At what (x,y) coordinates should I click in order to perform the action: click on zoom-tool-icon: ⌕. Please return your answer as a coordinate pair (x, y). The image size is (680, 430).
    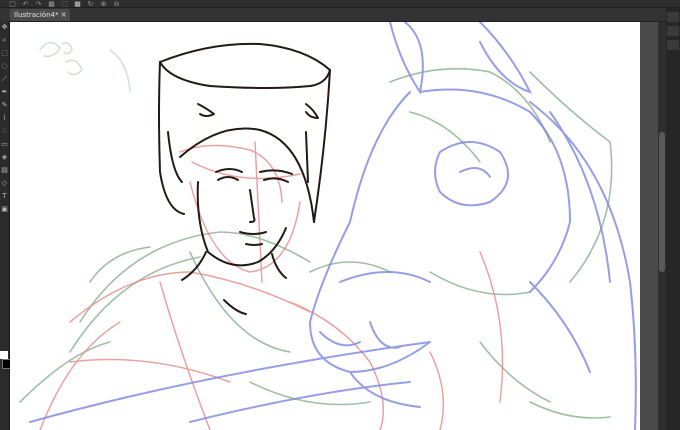
    Looking at the image, I should click on (4, 40).